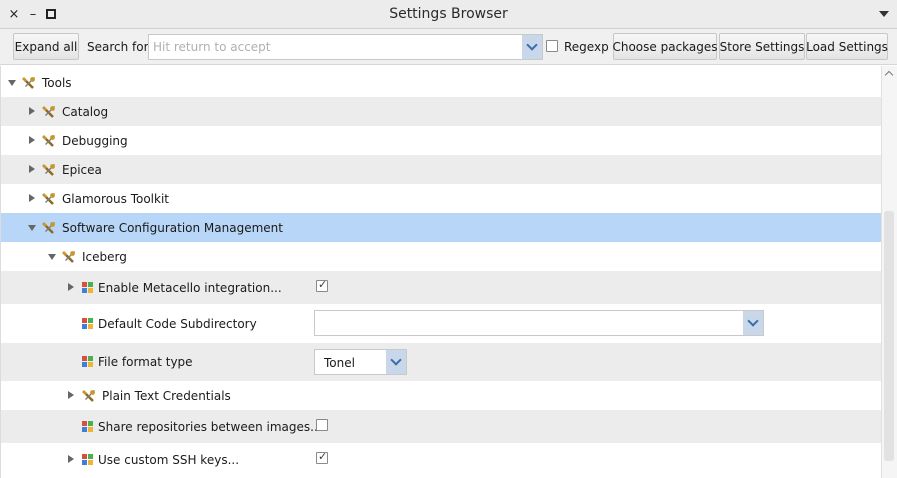 The image size is (897, 478). What do you see at coordinates (847, 46) in the screenshot?
I see `load-settings-button: Load Settings` at bounding box center [847, 46].